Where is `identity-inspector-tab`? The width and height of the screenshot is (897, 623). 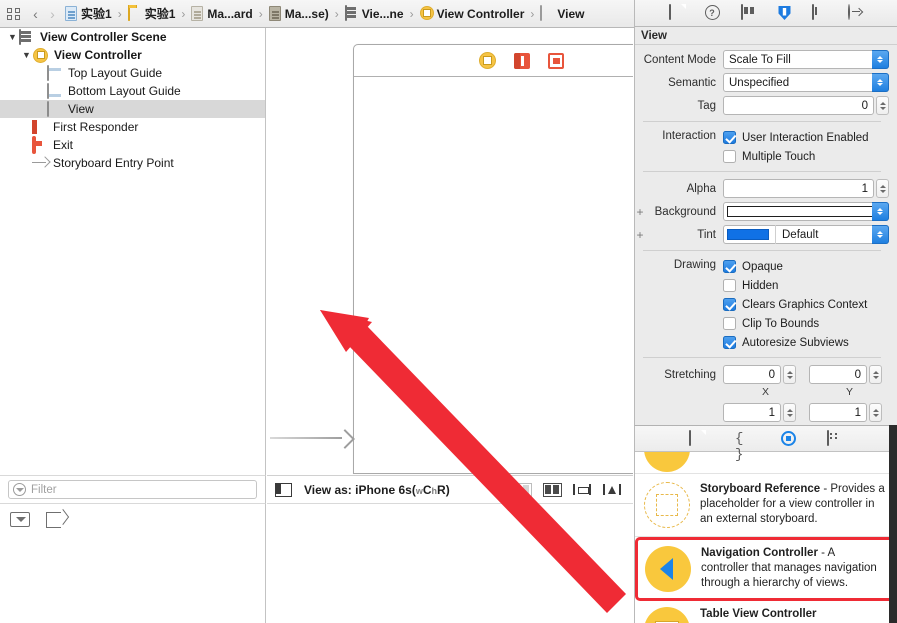
identity-inspector-tab is located at coordinates (748, 12).